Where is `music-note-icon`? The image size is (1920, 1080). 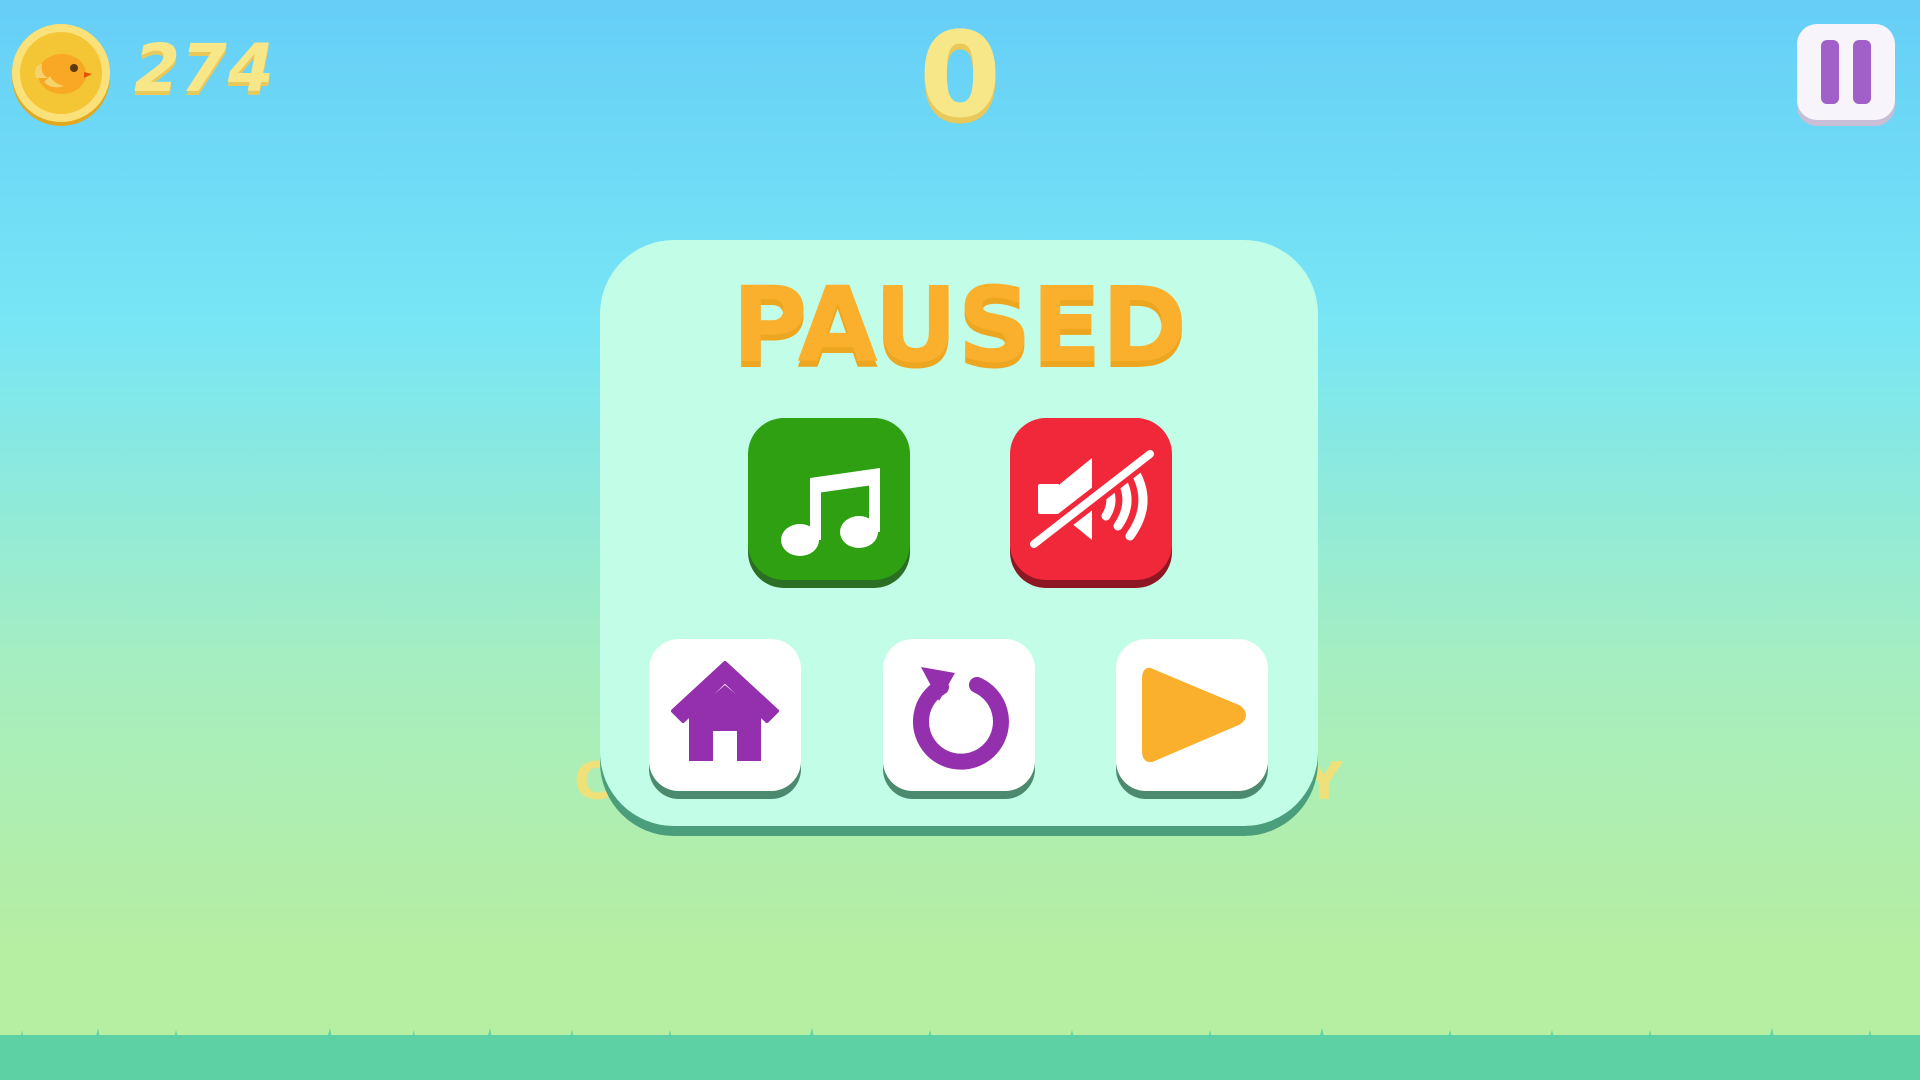 music-note-icon is located at coordinates (830, 512).